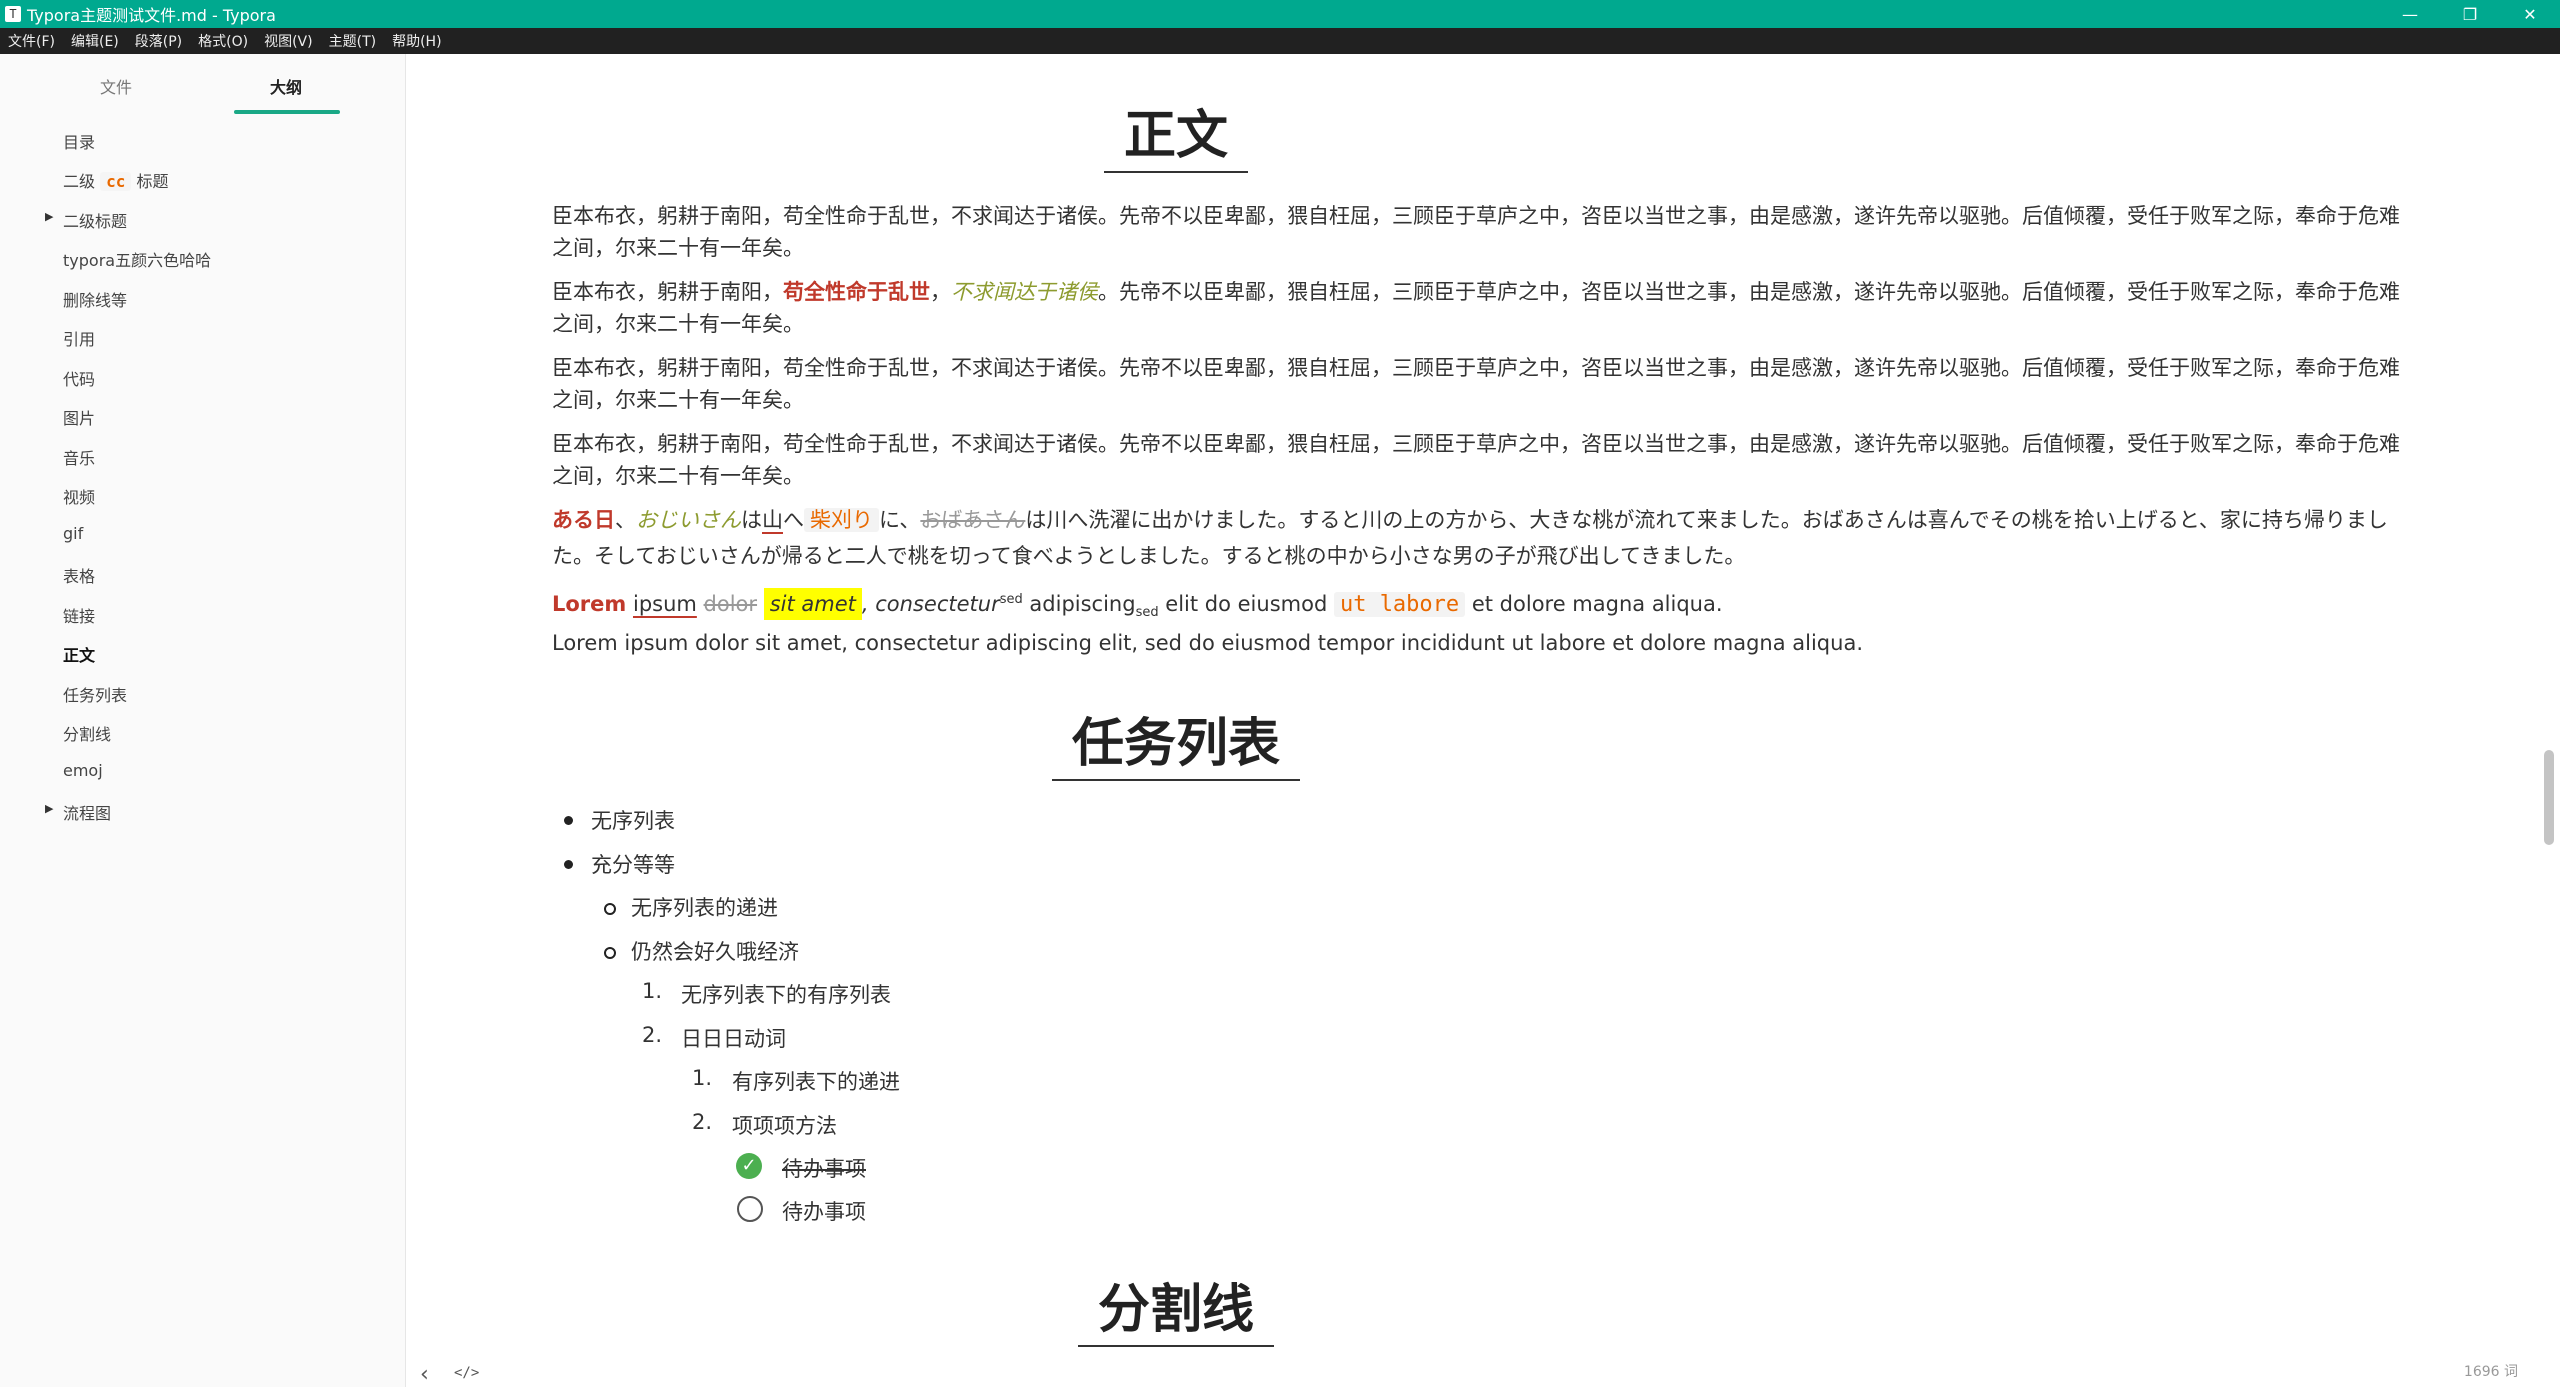  Describe the element at coordinates (79, 141) in the screenshot. I see `outline-item-toc: 目录` at that location.